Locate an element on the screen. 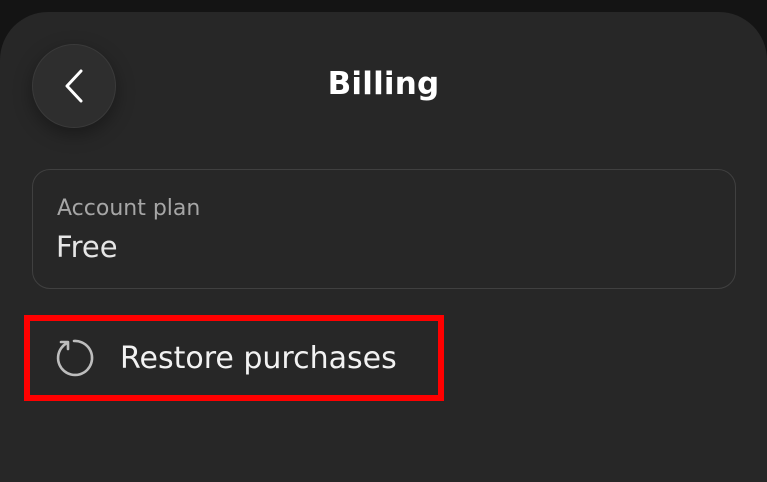 The height and width of the screenshot is (482, 767). refresh-icon is located at coordinates (74, 358).